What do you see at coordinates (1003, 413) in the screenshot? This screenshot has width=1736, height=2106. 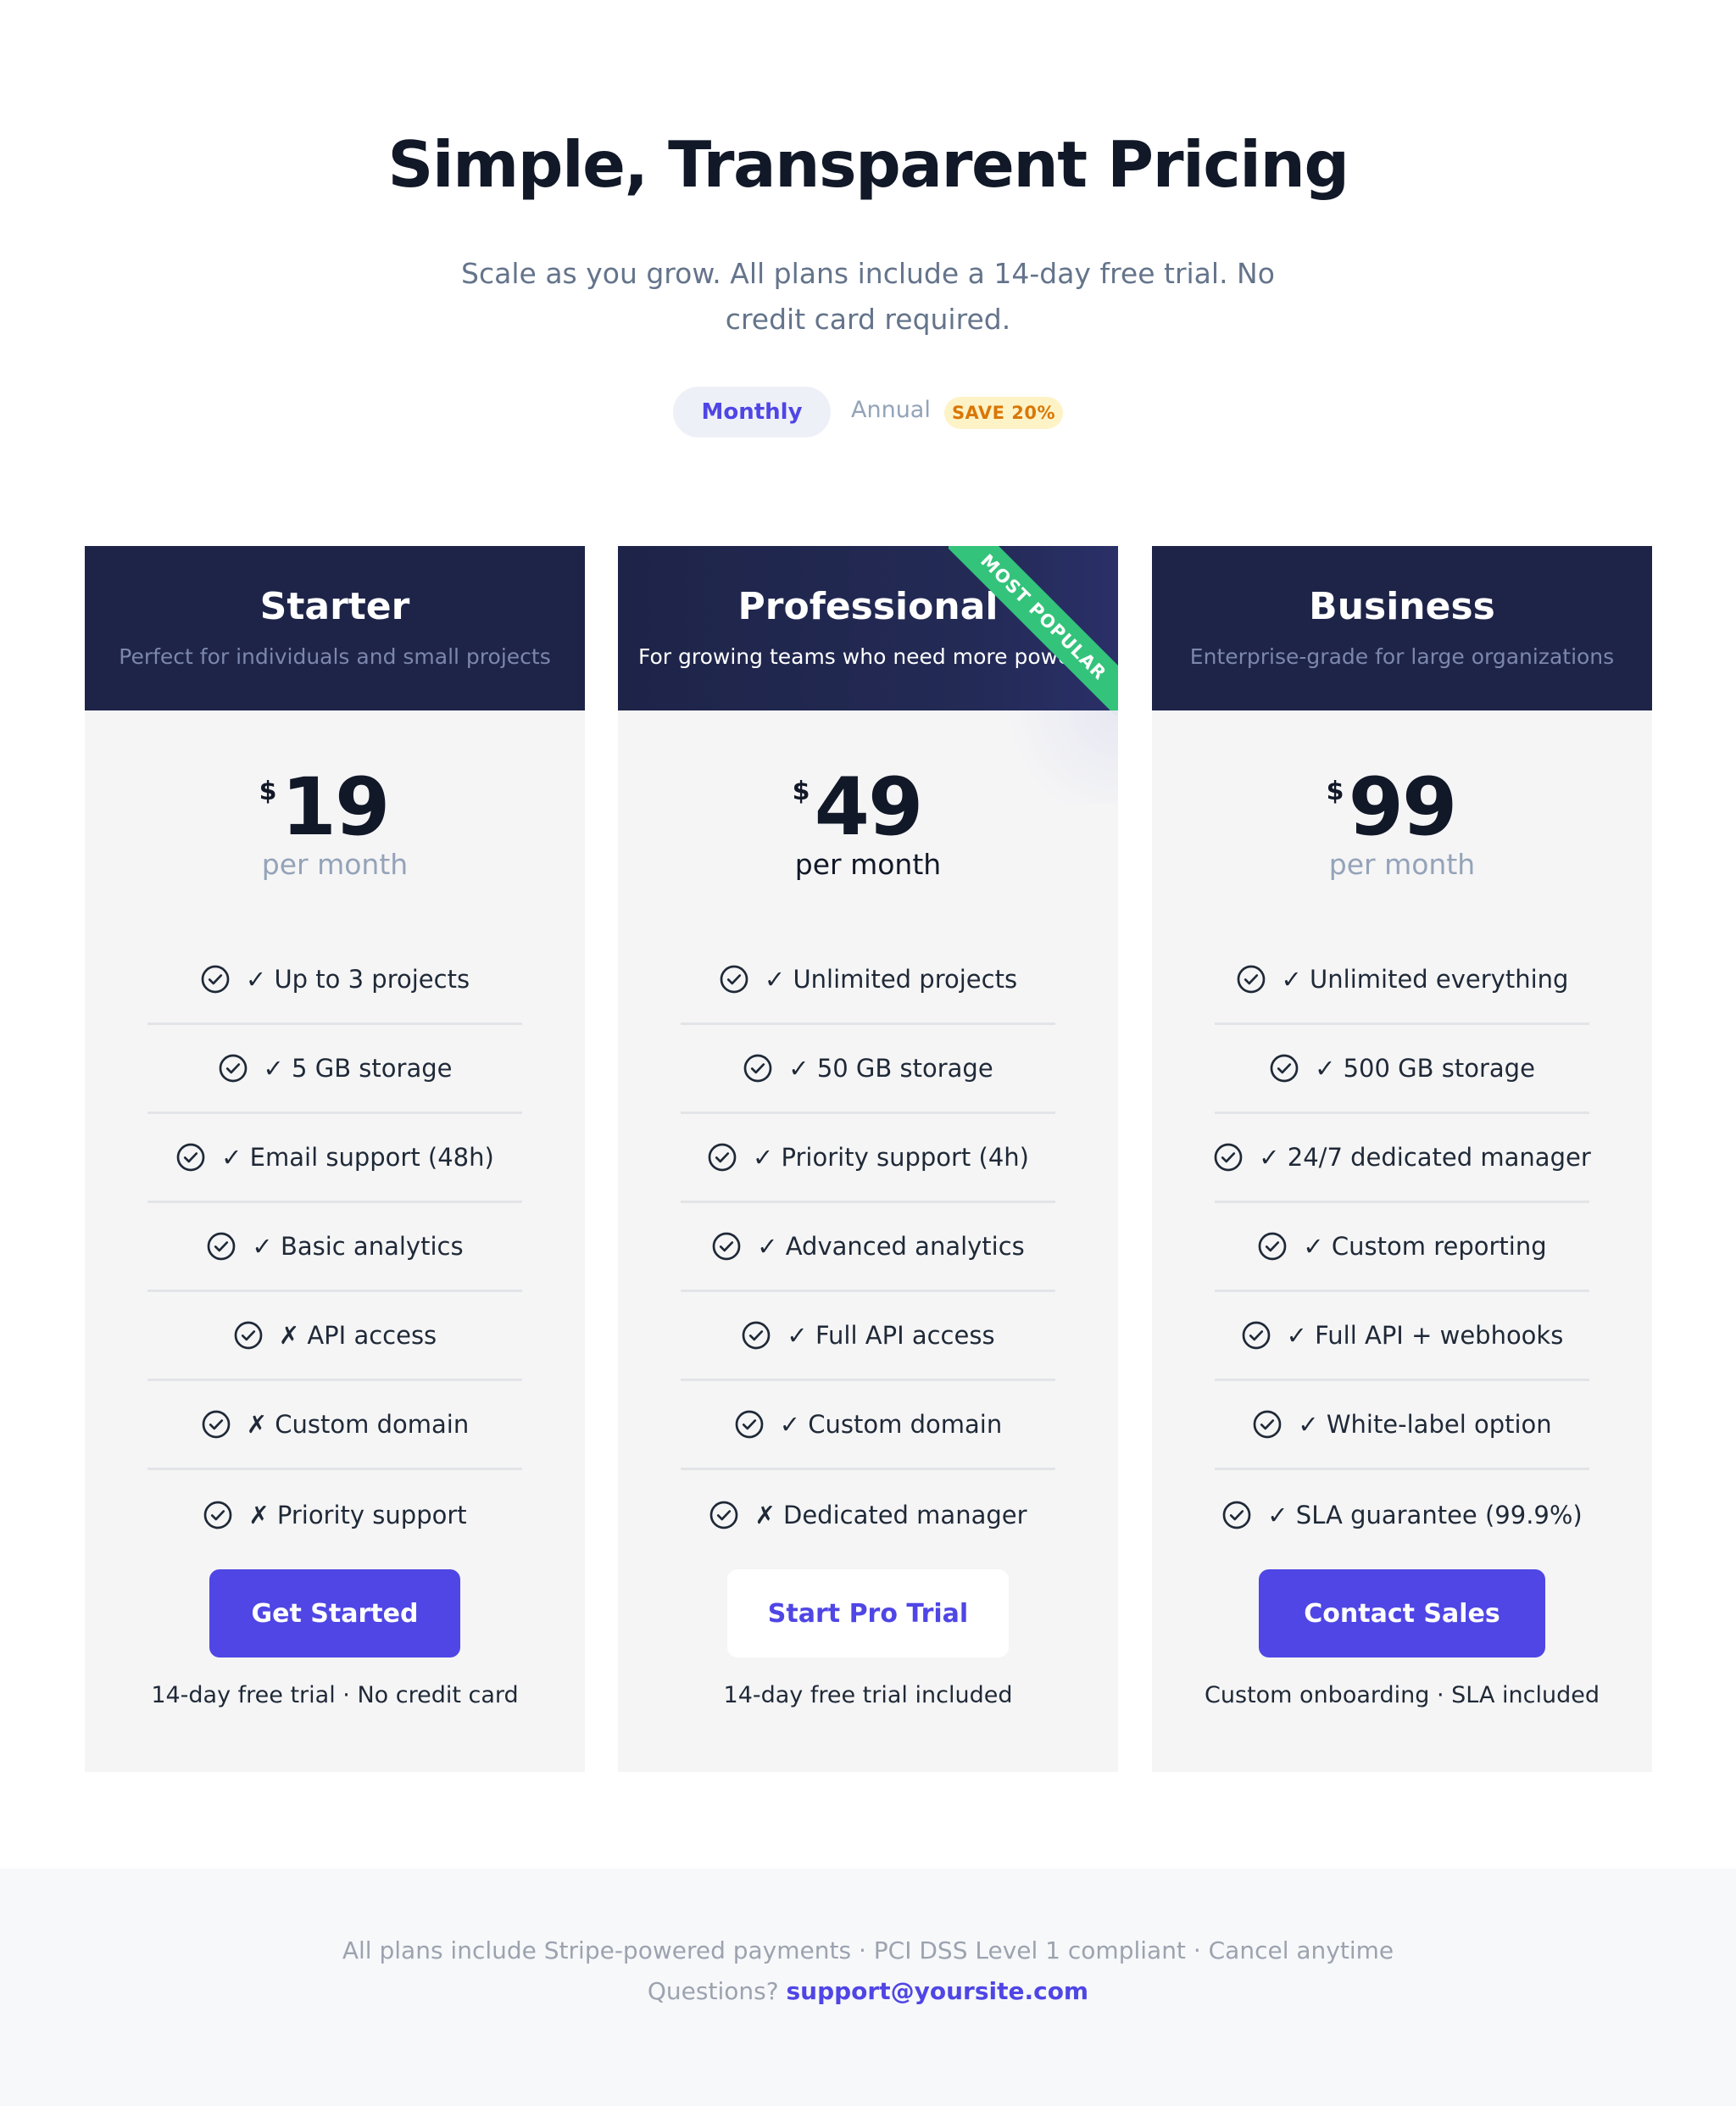 I see `save-badge: SAVE 20%` at bounding box center [1003, 413].